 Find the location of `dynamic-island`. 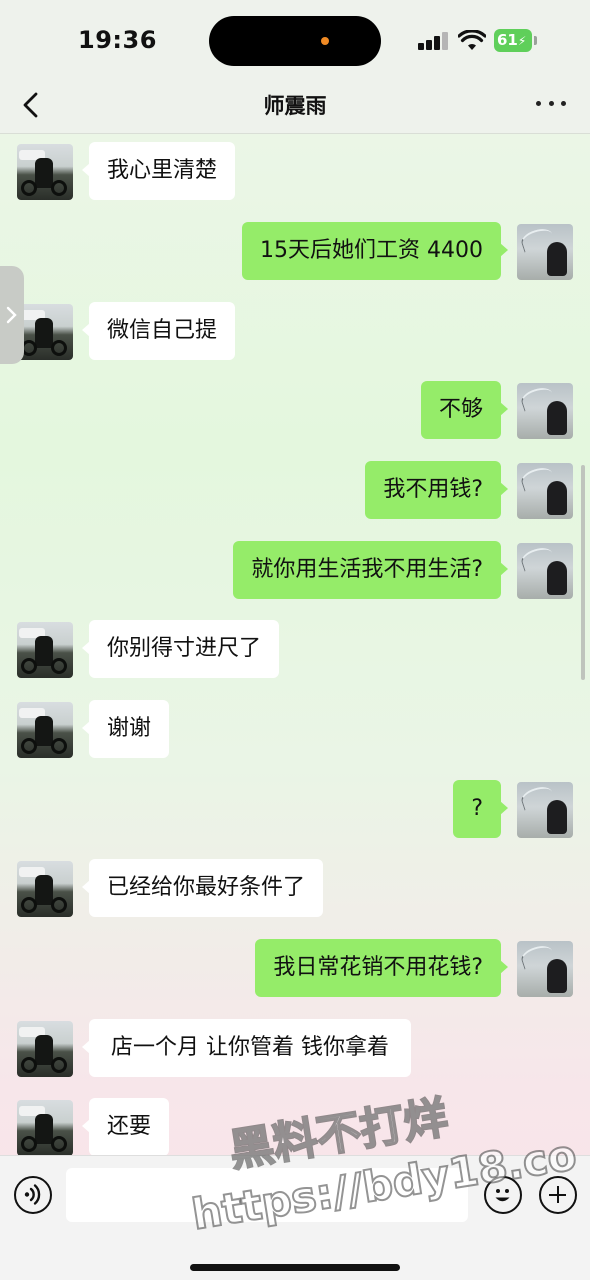

dynamic-island is located at coordinates (295, 41).